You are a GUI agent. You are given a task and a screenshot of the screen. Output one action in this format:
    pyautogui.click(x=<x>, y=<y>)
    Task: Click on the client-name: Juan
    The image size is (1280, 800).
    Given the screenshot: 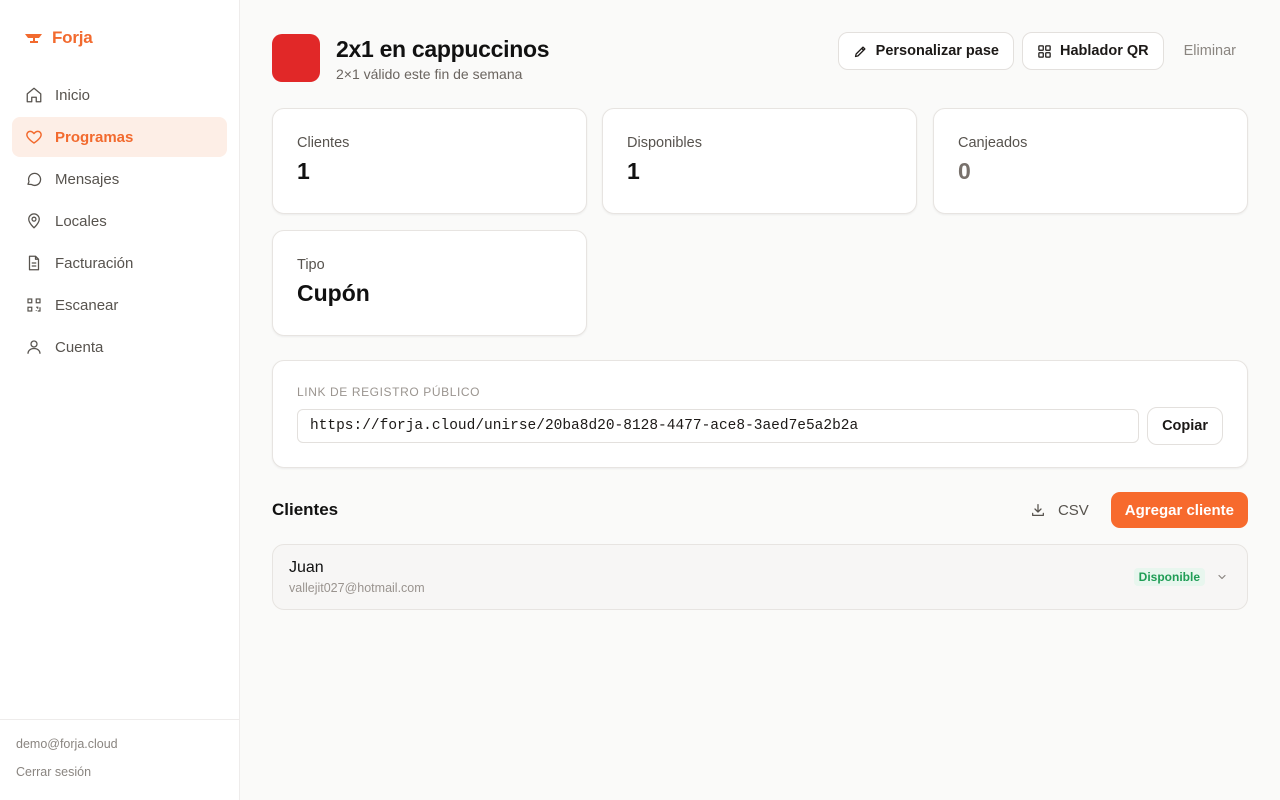 What is the action you would take?
    pyautogui.click(x=306, y=567)
    